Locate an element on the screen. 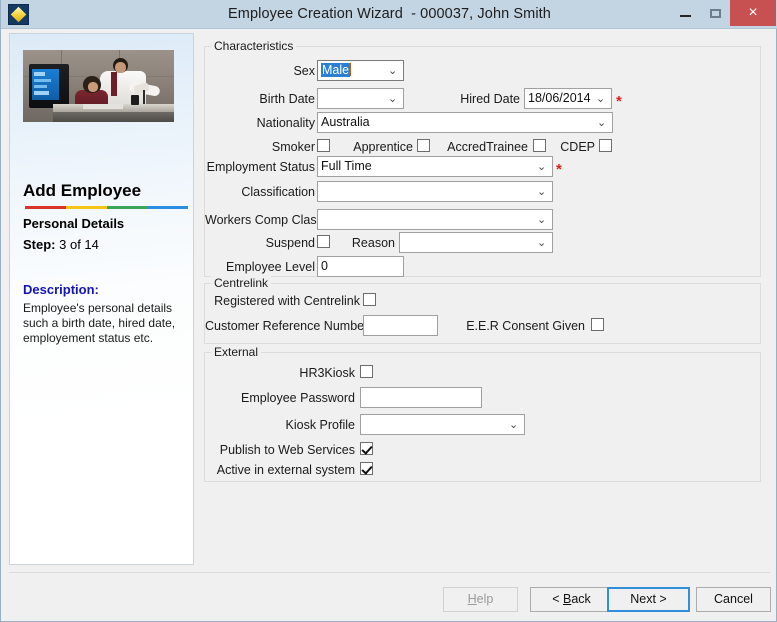 Image resolution: width=777 pixels, height=622 pixels. birth-date-combobox: ⌄ is located at coordinates (360, 98).